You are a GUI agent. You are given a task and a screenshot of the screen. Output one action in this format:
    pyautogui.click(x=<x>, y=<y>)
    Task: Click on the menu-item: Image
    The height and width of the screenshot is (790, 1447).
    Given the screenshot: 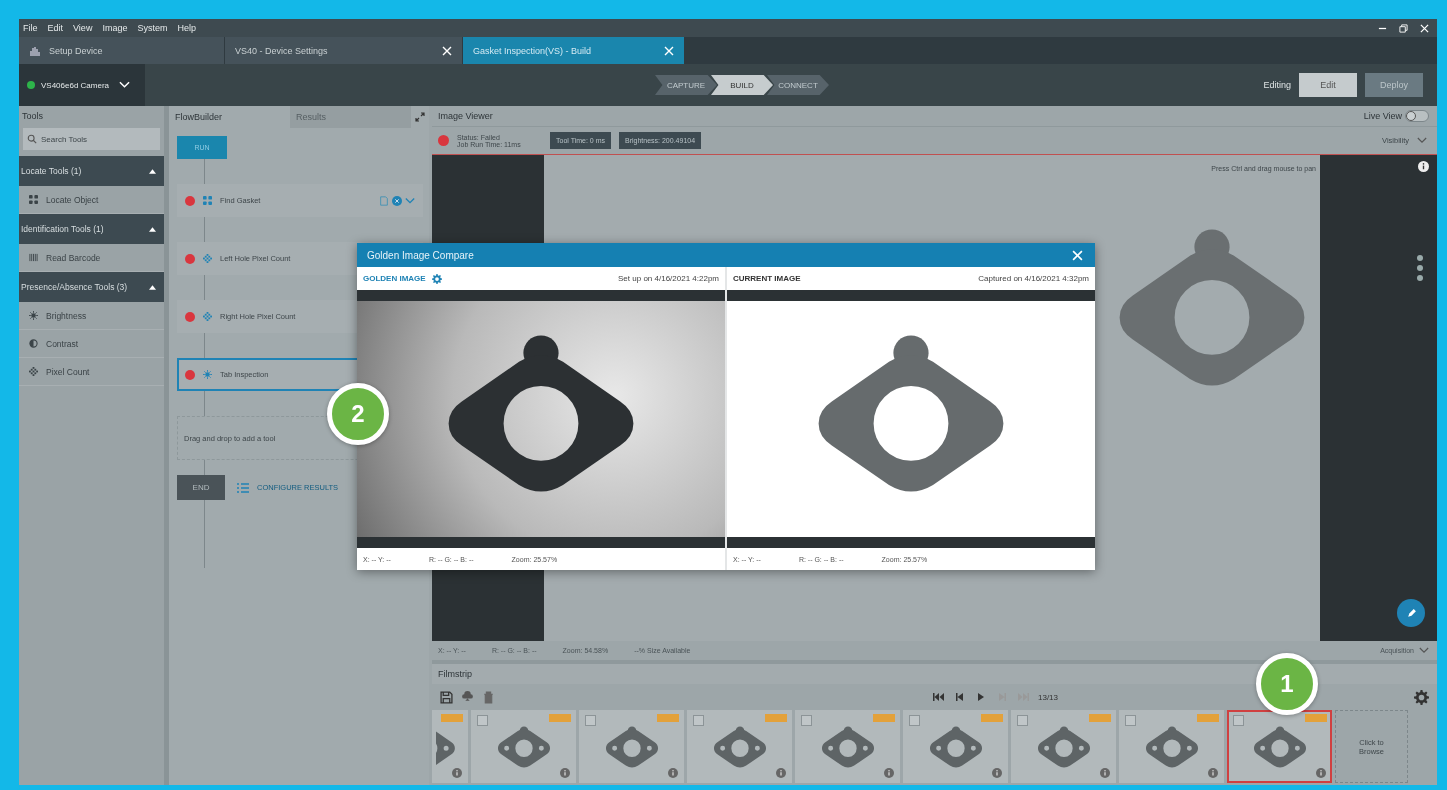 What is the action you would take?
    pyautogui.click(x=115, y=28)
    